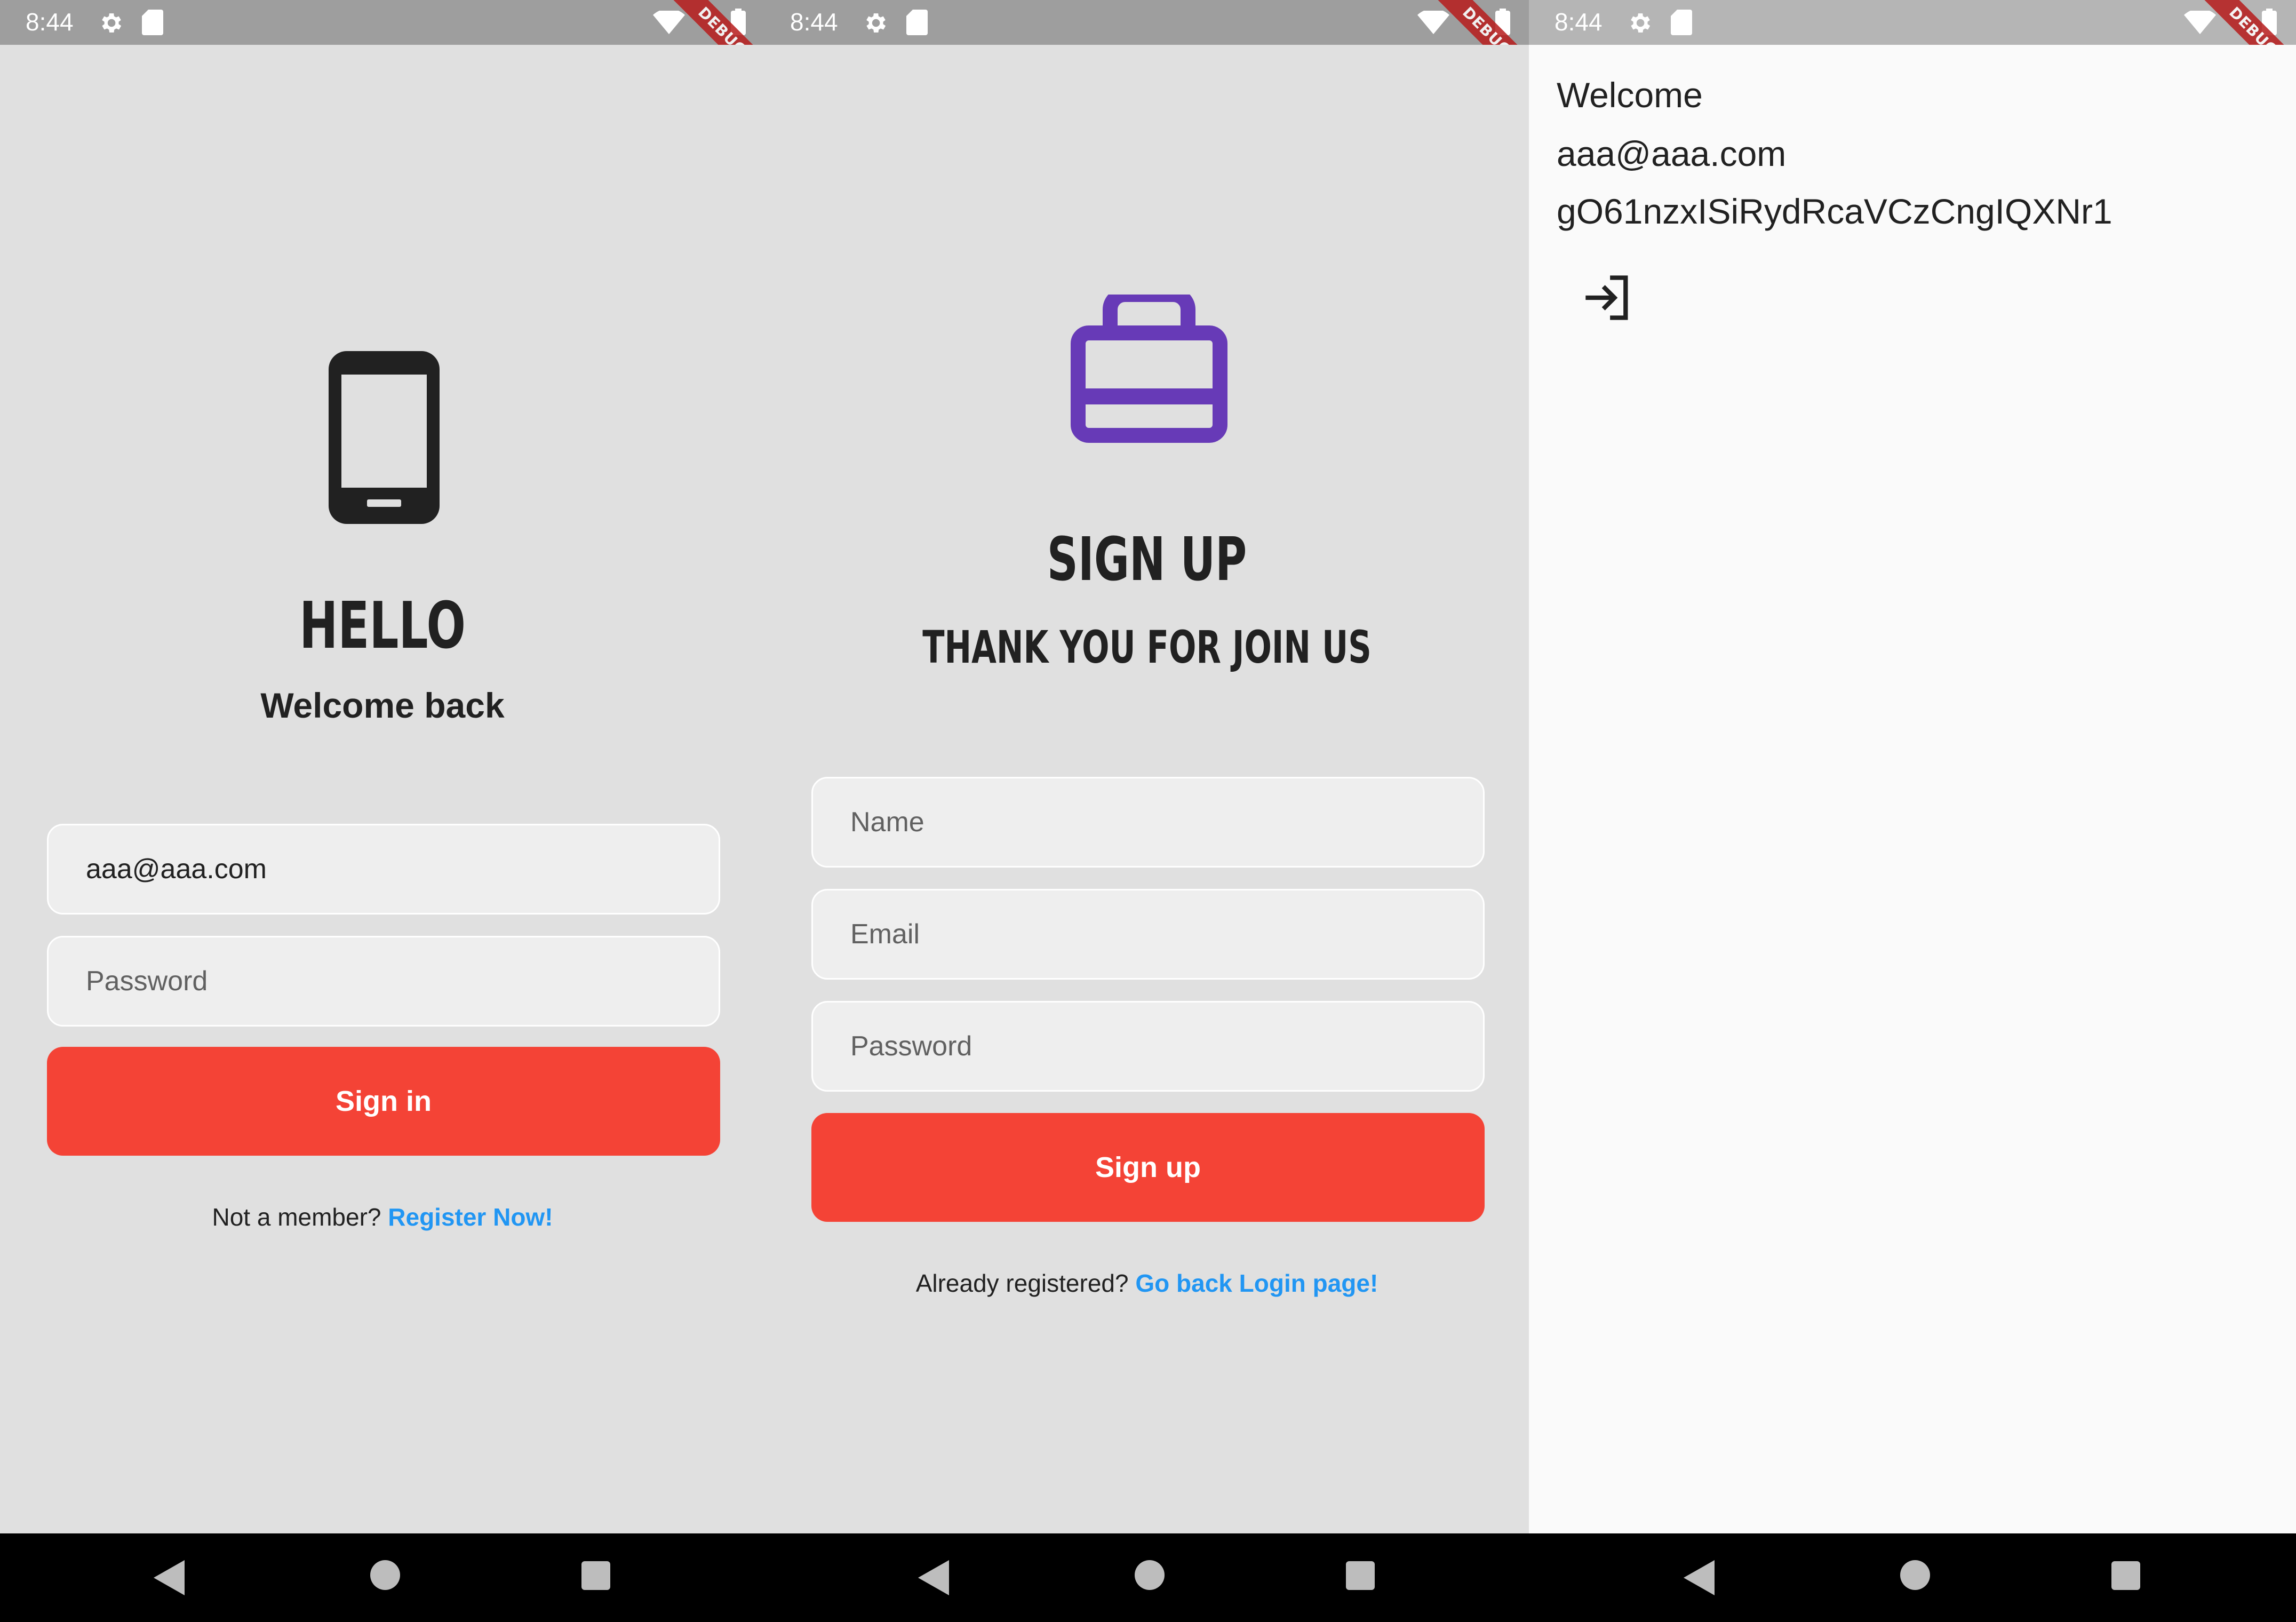  What do you see at coordinates (1147, 559) in the screenshot?
I see `signup-title: SIGN UP` at bounding box center [1147, 559].